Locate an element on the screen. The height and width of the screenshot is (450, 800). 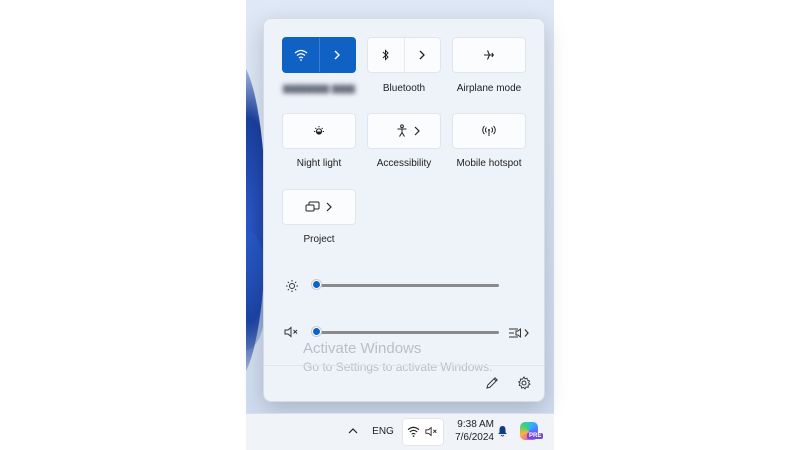
brightness-icon is located at coordinates (292, 287).